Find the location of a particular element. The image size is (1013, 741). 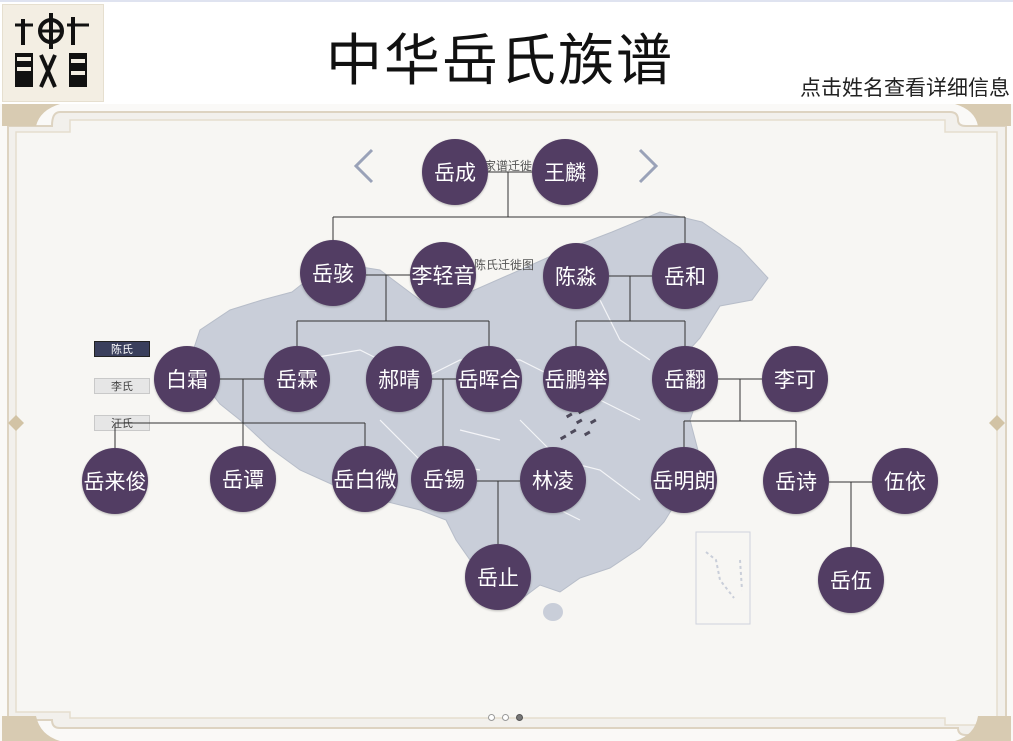

person-node-yuelin: 岳霖 is located at coordinates (297, 379).